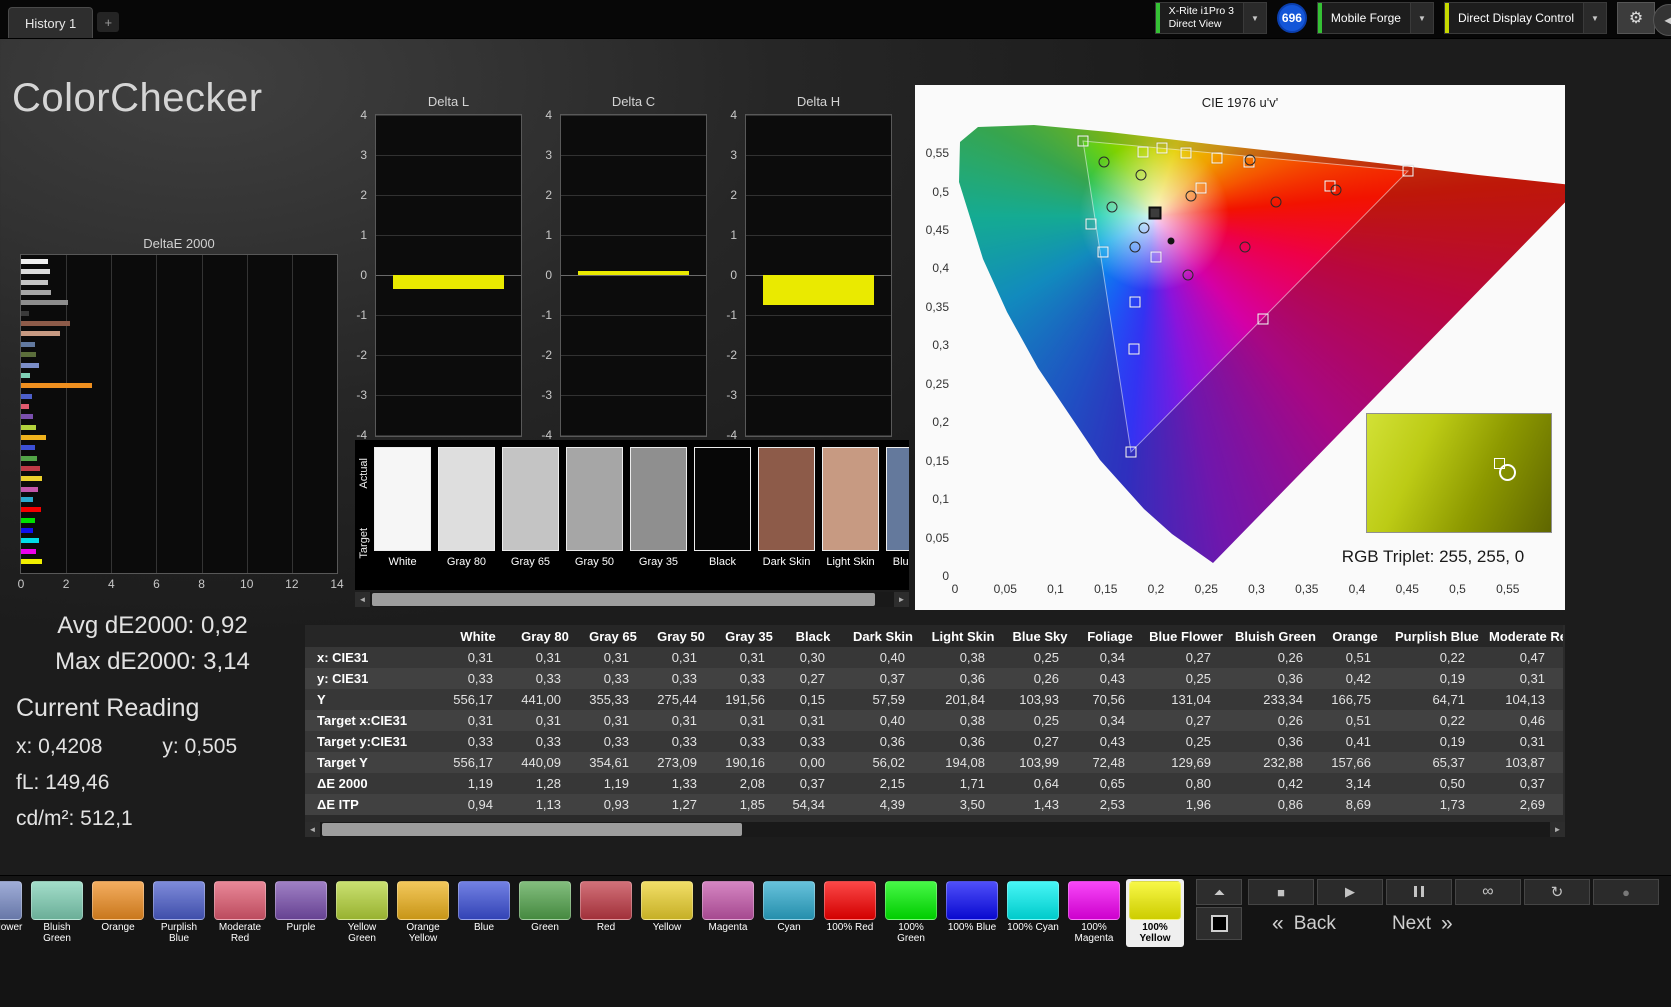  Describe the element at coordinates (752, 678) in the screenshot. I see `table-cell: 0,33` at that location.